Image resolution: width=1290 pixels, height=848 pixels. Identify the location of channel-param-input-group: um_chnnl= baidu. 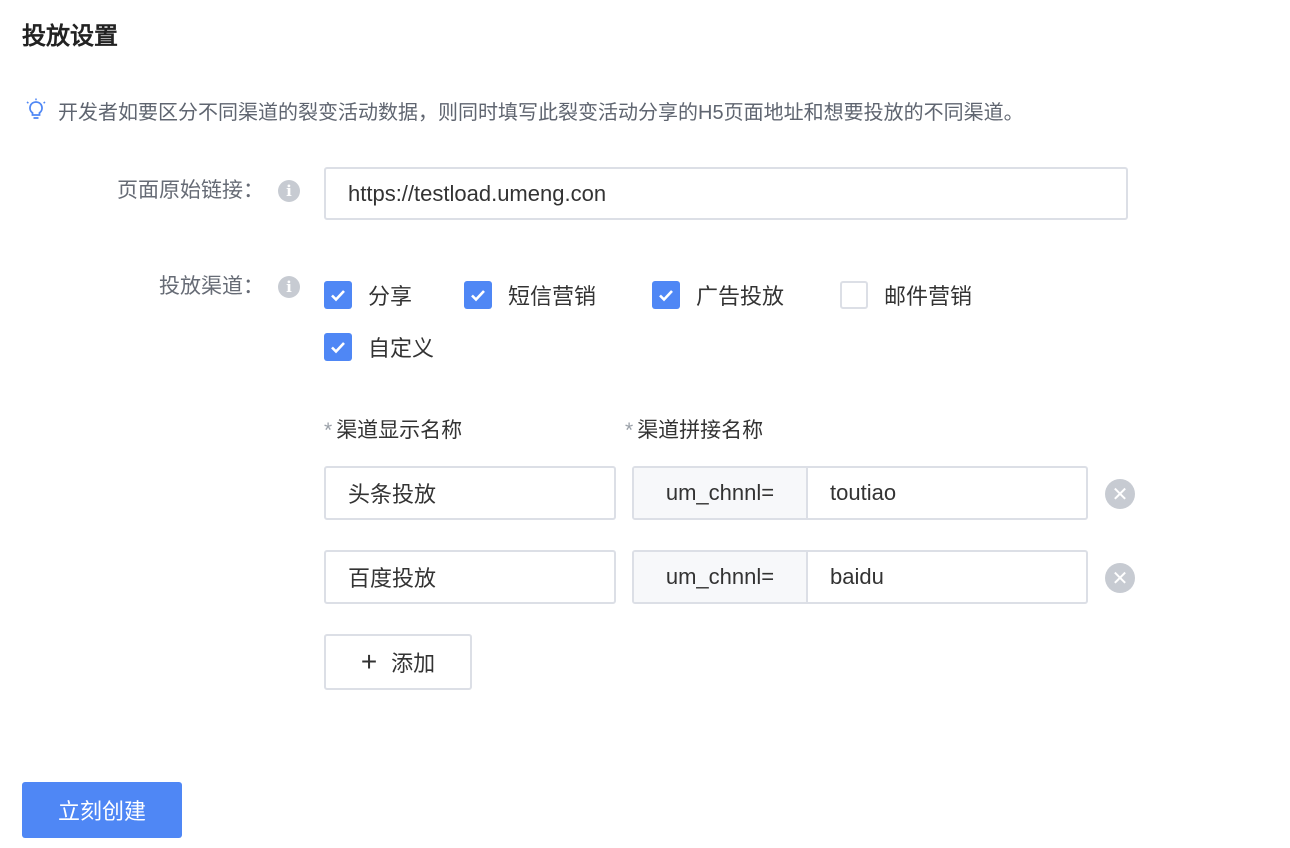
(860, 577).